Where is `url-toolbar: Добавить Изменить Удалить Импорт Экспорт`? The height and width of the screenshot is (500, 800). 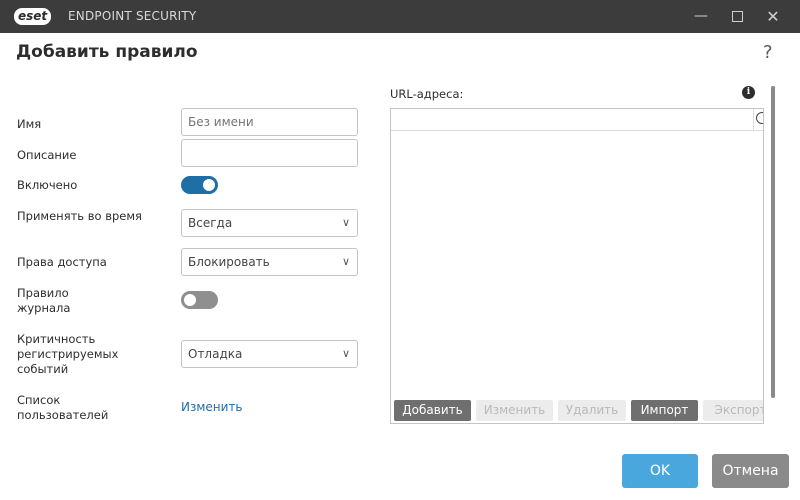 url-toolbar: Добавить Изменить Удалить Импорт Экспорт is located at coordinates (577, 410).